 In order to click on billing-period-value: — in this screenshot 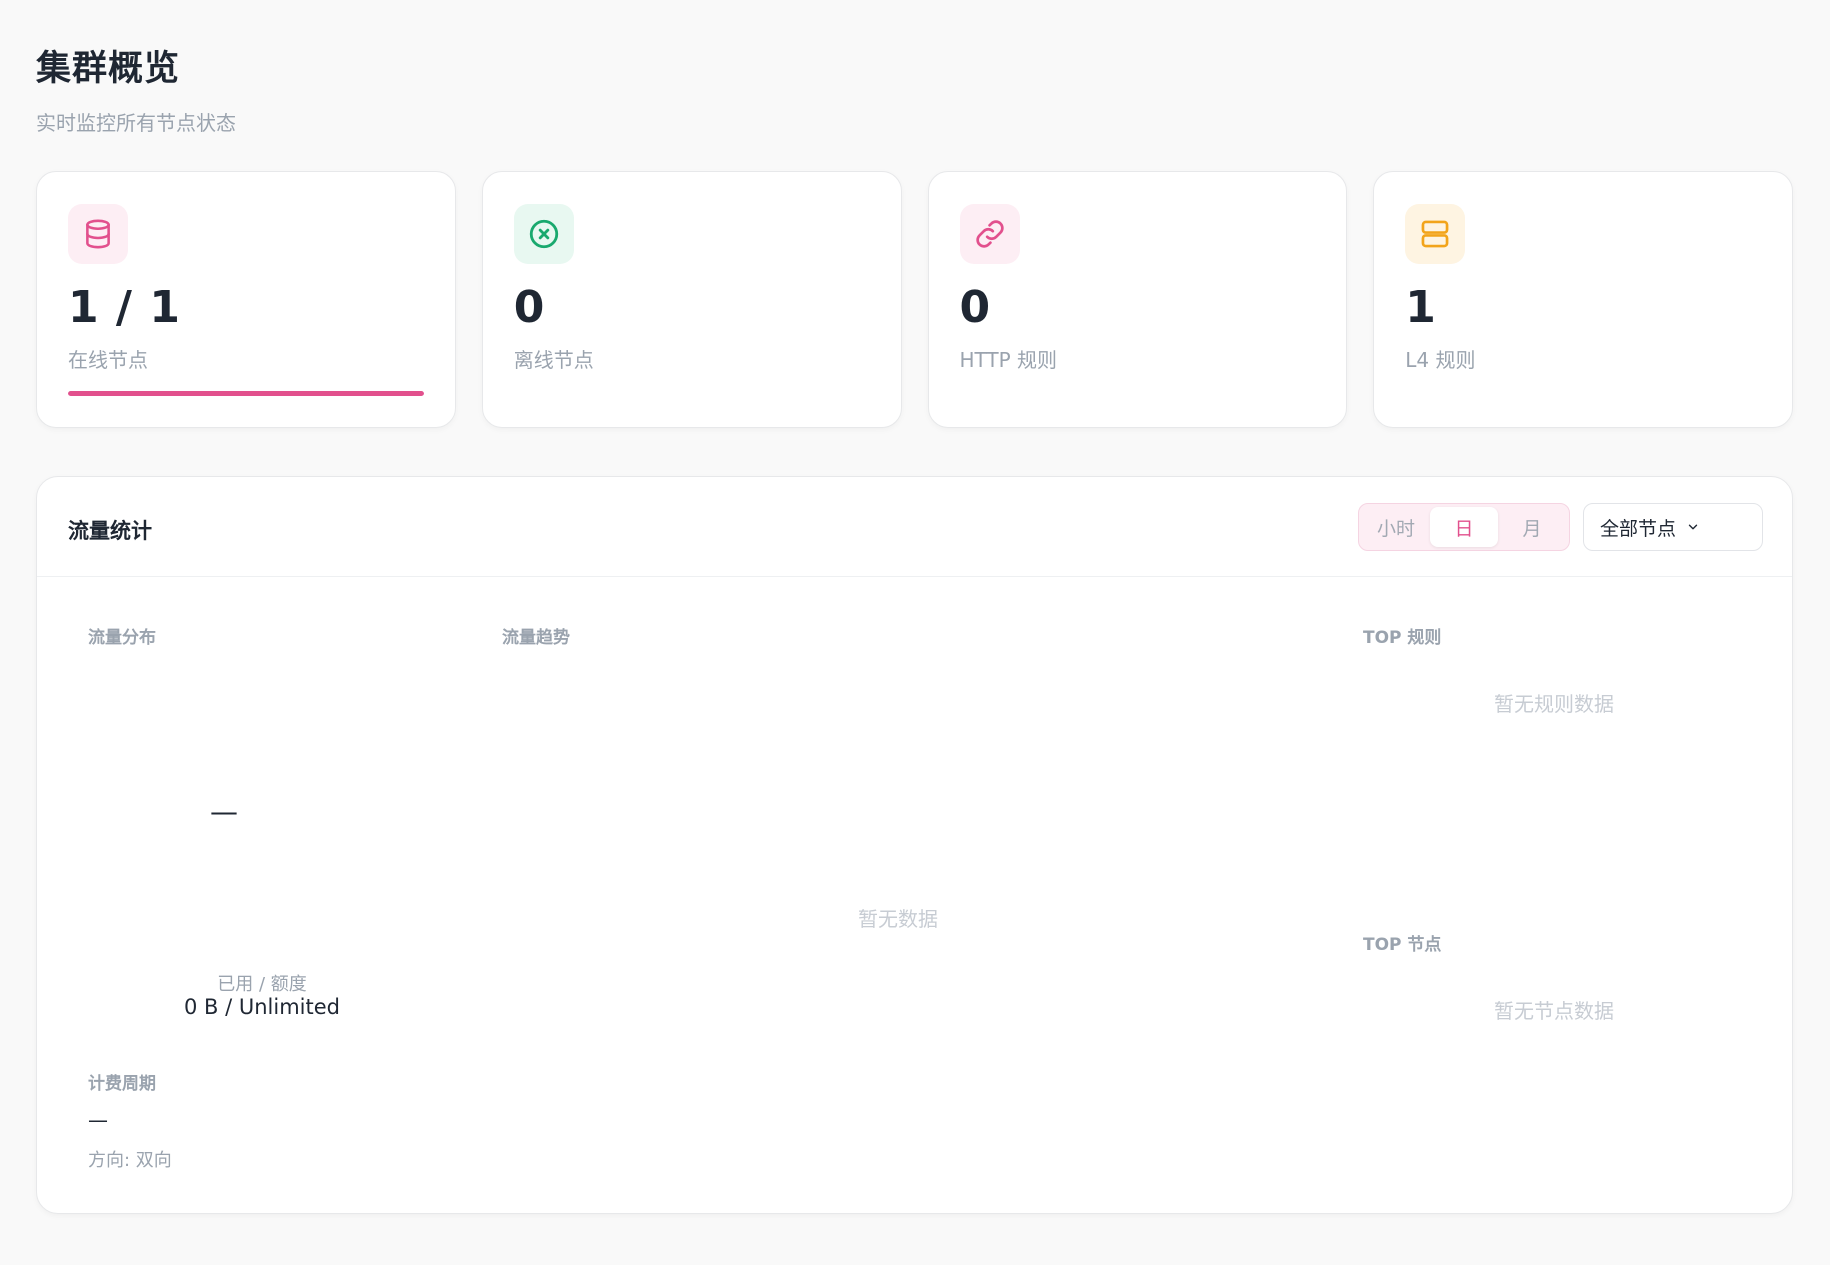, I will do `click(98, 1120)`.